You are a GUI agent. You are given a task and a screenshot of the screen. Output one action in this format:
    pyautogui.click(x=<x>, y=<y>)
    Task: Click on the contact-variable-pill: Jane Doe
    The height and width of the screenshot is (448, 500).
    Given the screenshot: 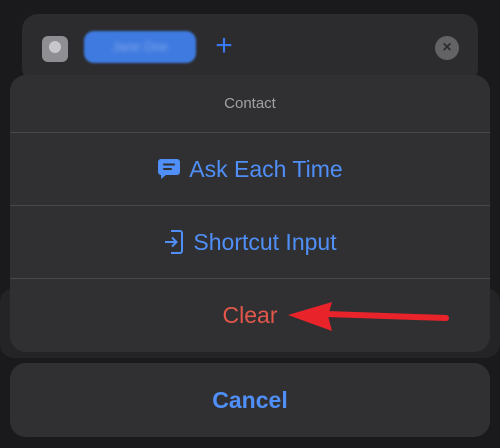 What is the action you would take?
    pyautogui.click(x=140, y=47)
    